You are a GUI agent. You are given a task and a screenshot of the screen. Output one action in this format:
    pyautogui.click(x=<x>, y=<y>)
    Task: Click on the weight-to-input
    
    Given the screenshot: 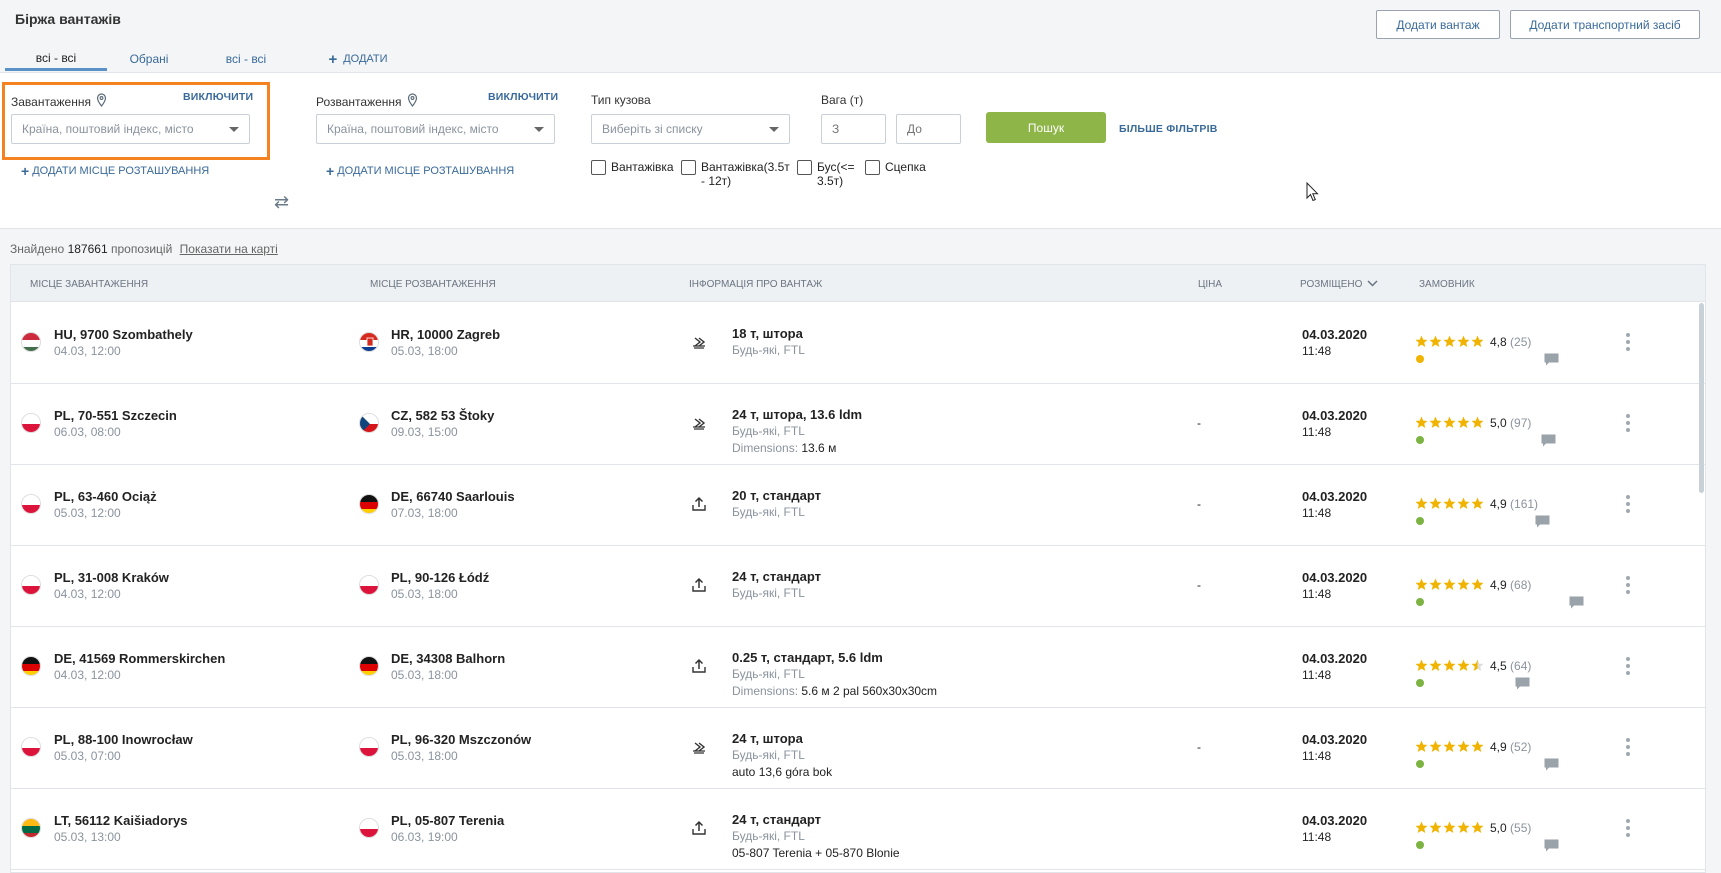 What is the action you would take?
    pyautogui.click(x=928, y=129)
    